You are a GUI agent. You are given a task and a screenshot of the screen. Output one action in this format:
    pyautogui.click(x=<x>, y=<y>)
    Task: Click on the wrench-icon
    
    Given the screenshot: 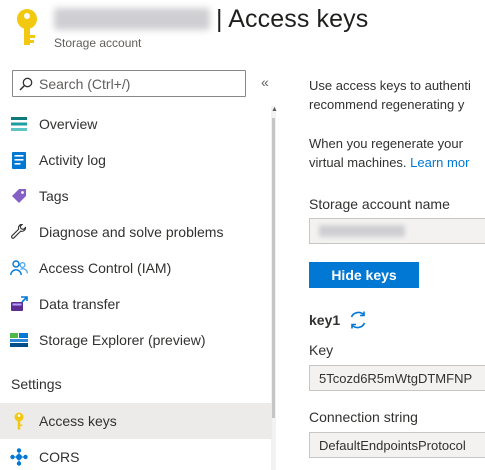 What is the action you would take?
    pyautogui.click(x=19, y=232)
    